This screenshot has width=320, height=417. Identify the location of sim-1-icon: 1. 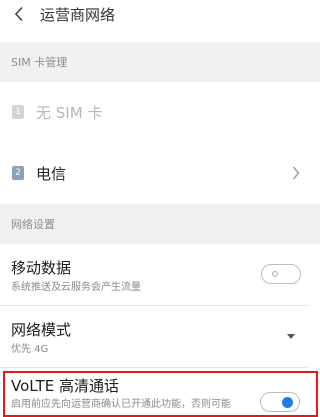
(18, 112).